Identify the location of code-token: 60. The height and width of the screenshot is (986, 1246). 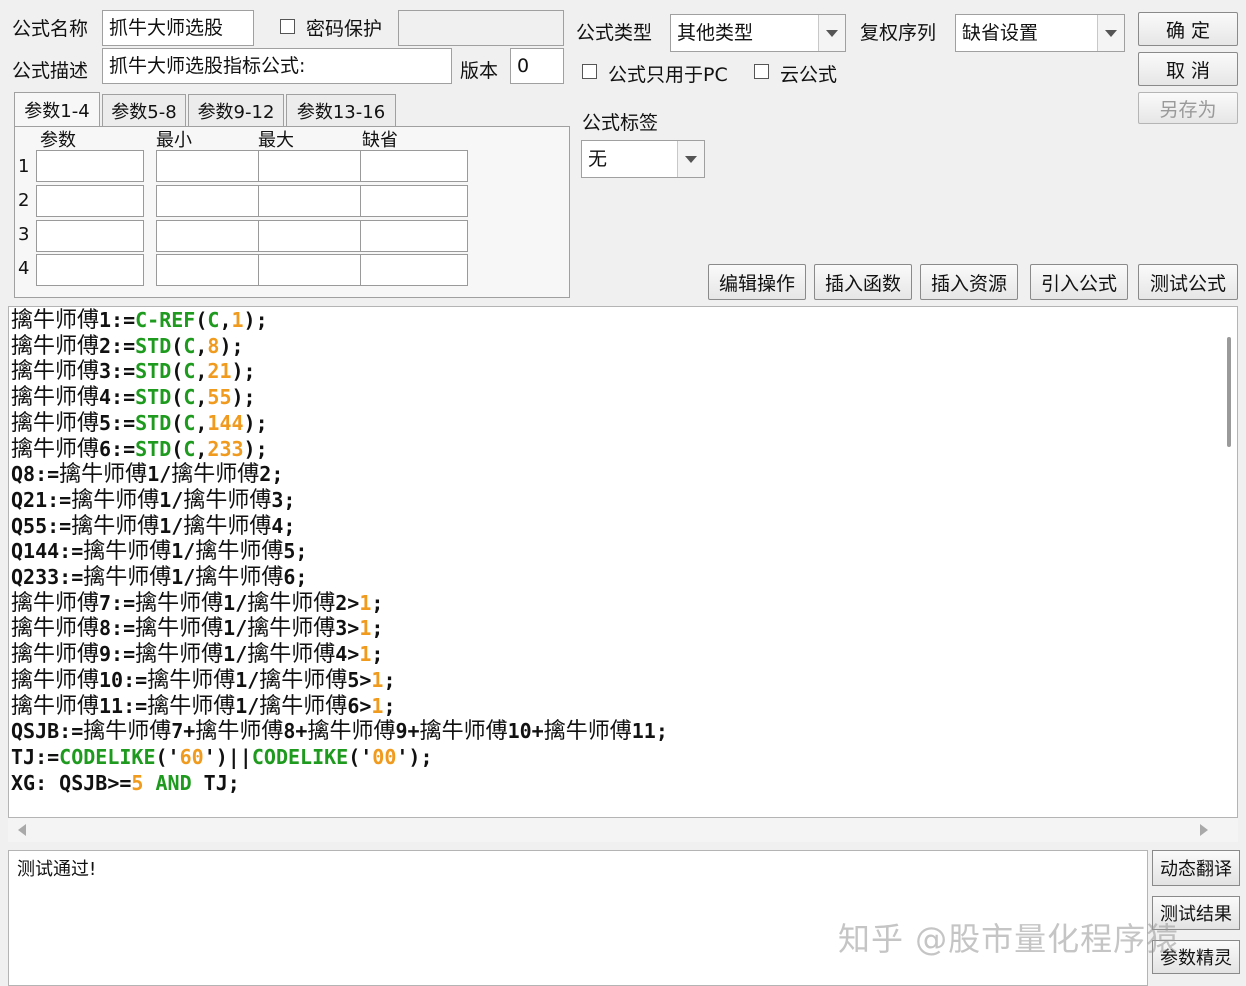
(191, 756).